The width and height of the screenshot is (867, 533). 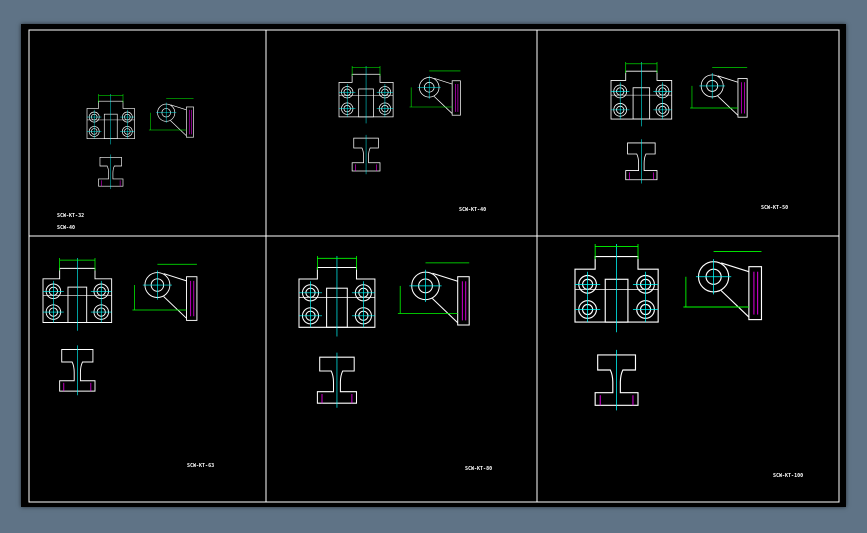 What do you see at coordinates (66, 228) in the screenshot?
I see `part-label-line2: SCW-40` at bounding box center [66, 228].